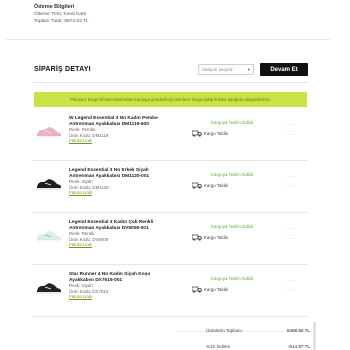  I want to click on payment-type: Ödeme Türü: Kredi Kartı, so click(60, 14).